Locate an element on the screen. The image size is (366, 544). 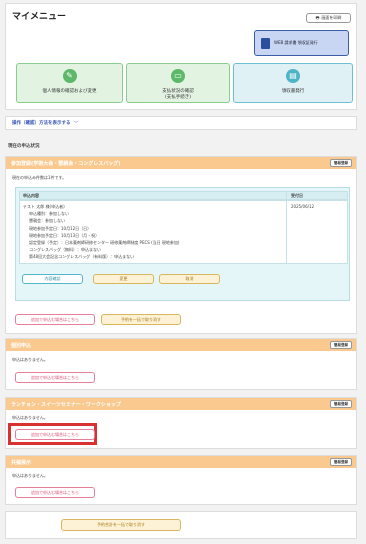
operation-link-bar: 操作（確認）方法を表示する ﹀ is located at coordinates (181, 123).